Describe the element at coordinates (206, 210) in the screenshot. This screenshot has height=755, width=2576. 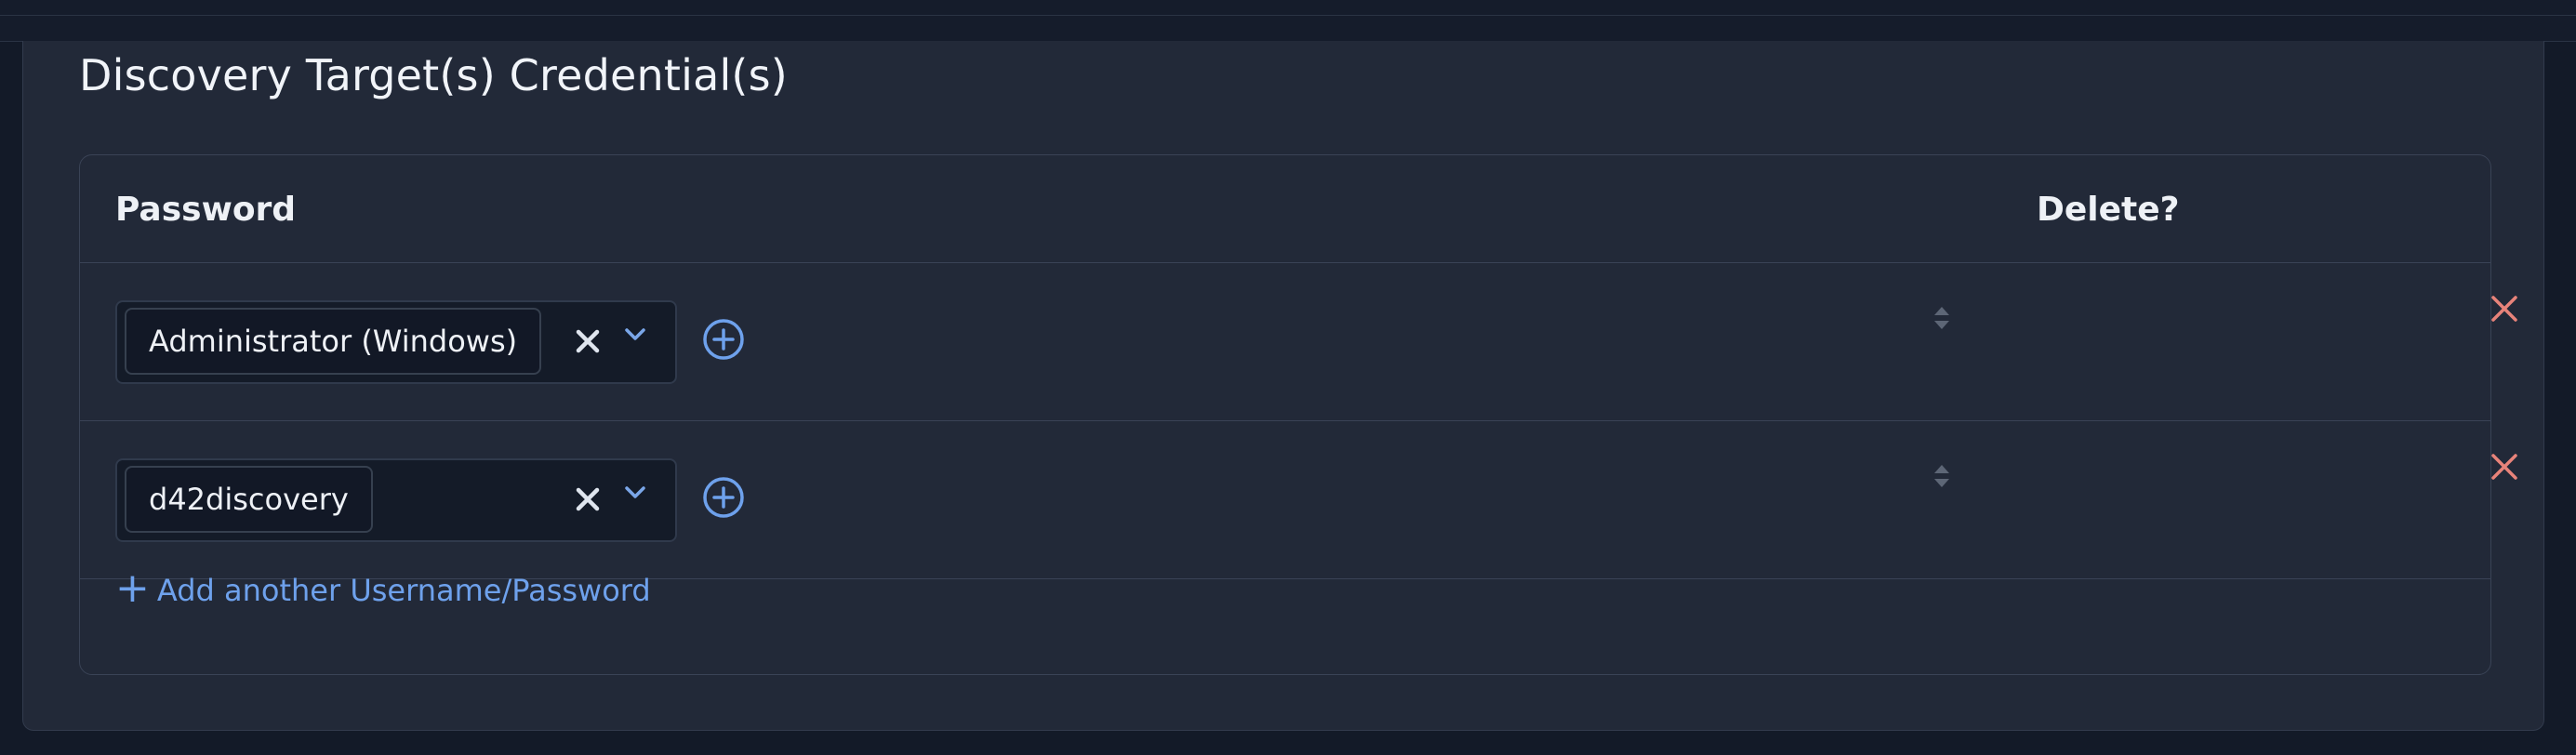
I see `header-password: Password` at that location.